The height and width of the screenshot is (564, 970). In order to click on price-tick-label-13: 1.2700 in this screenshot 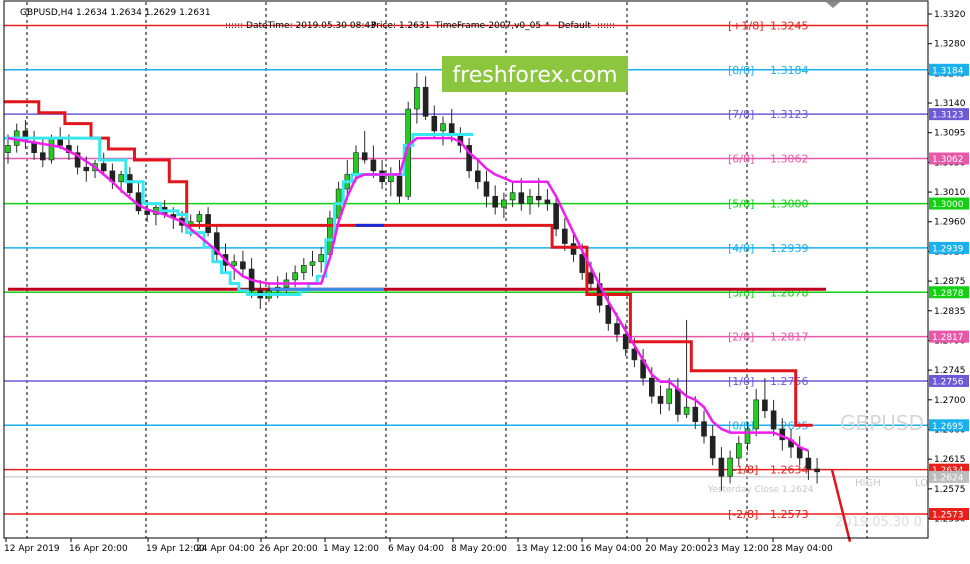, I will do `click(950, 401)`.